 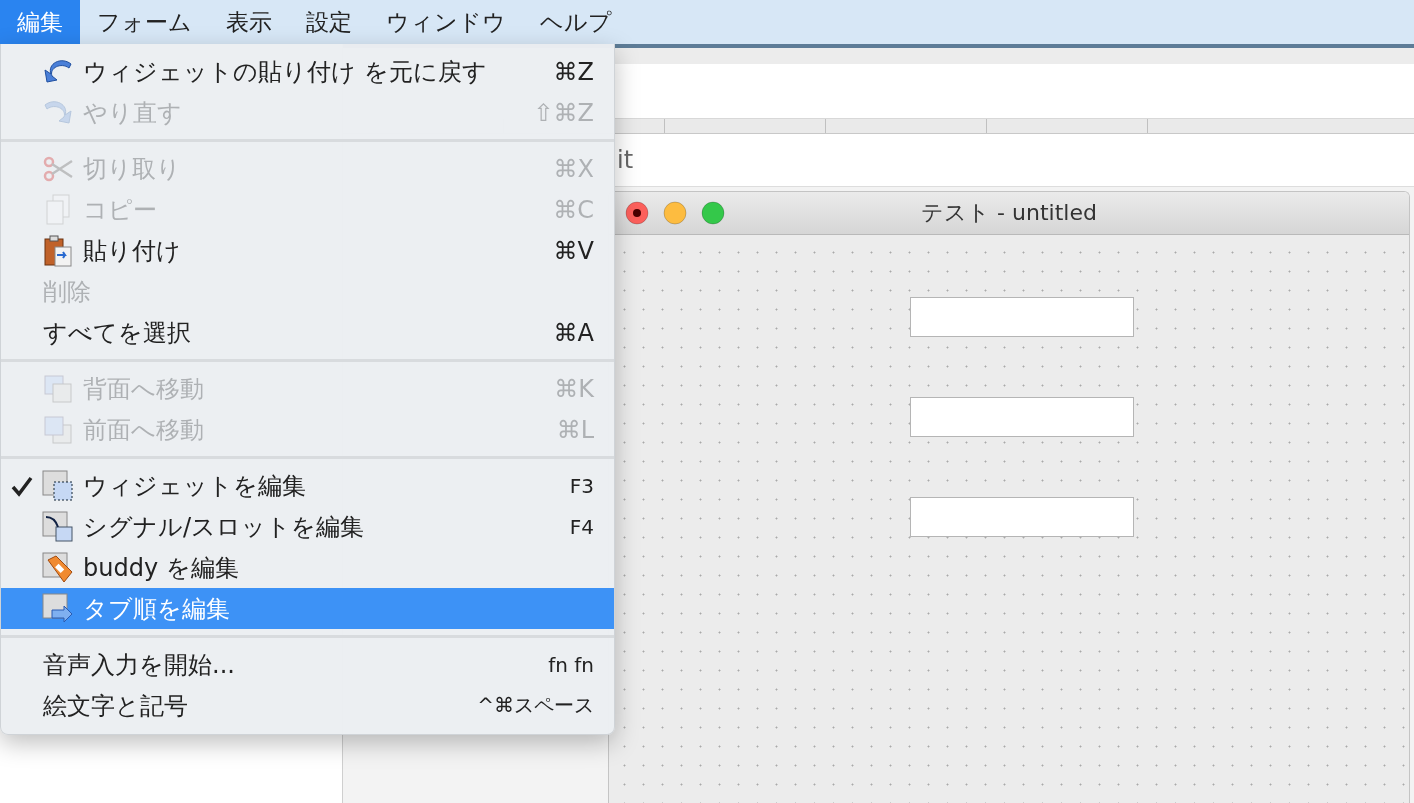 What do you see at coordinates (1009, 212) in the screenshot?
I see `window-title: テスト - untitled` at bounding box center [1009, 212].